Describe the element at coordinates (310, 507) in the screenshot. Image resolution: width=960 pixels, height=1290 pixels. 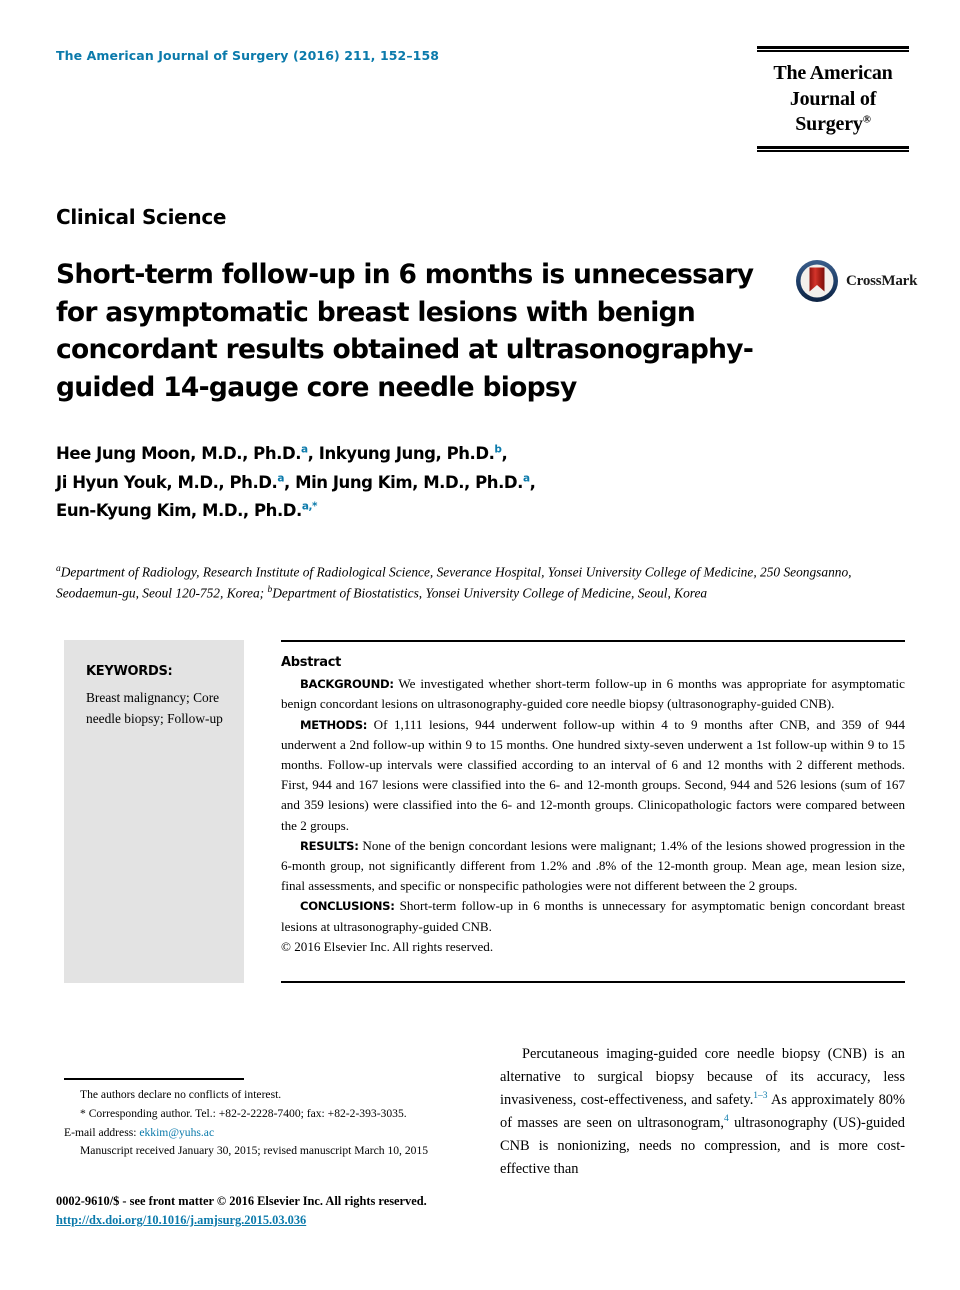
I see `author-affil-marker: a,*` at that location.